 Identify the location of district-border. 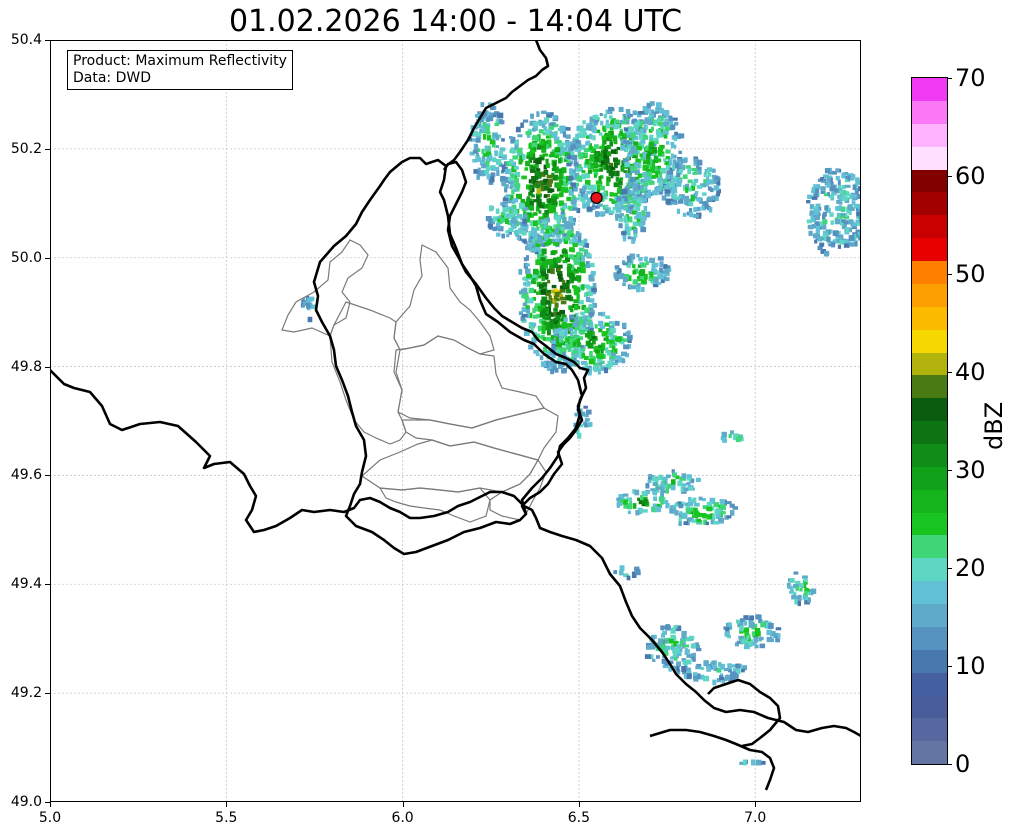
(518, 489).